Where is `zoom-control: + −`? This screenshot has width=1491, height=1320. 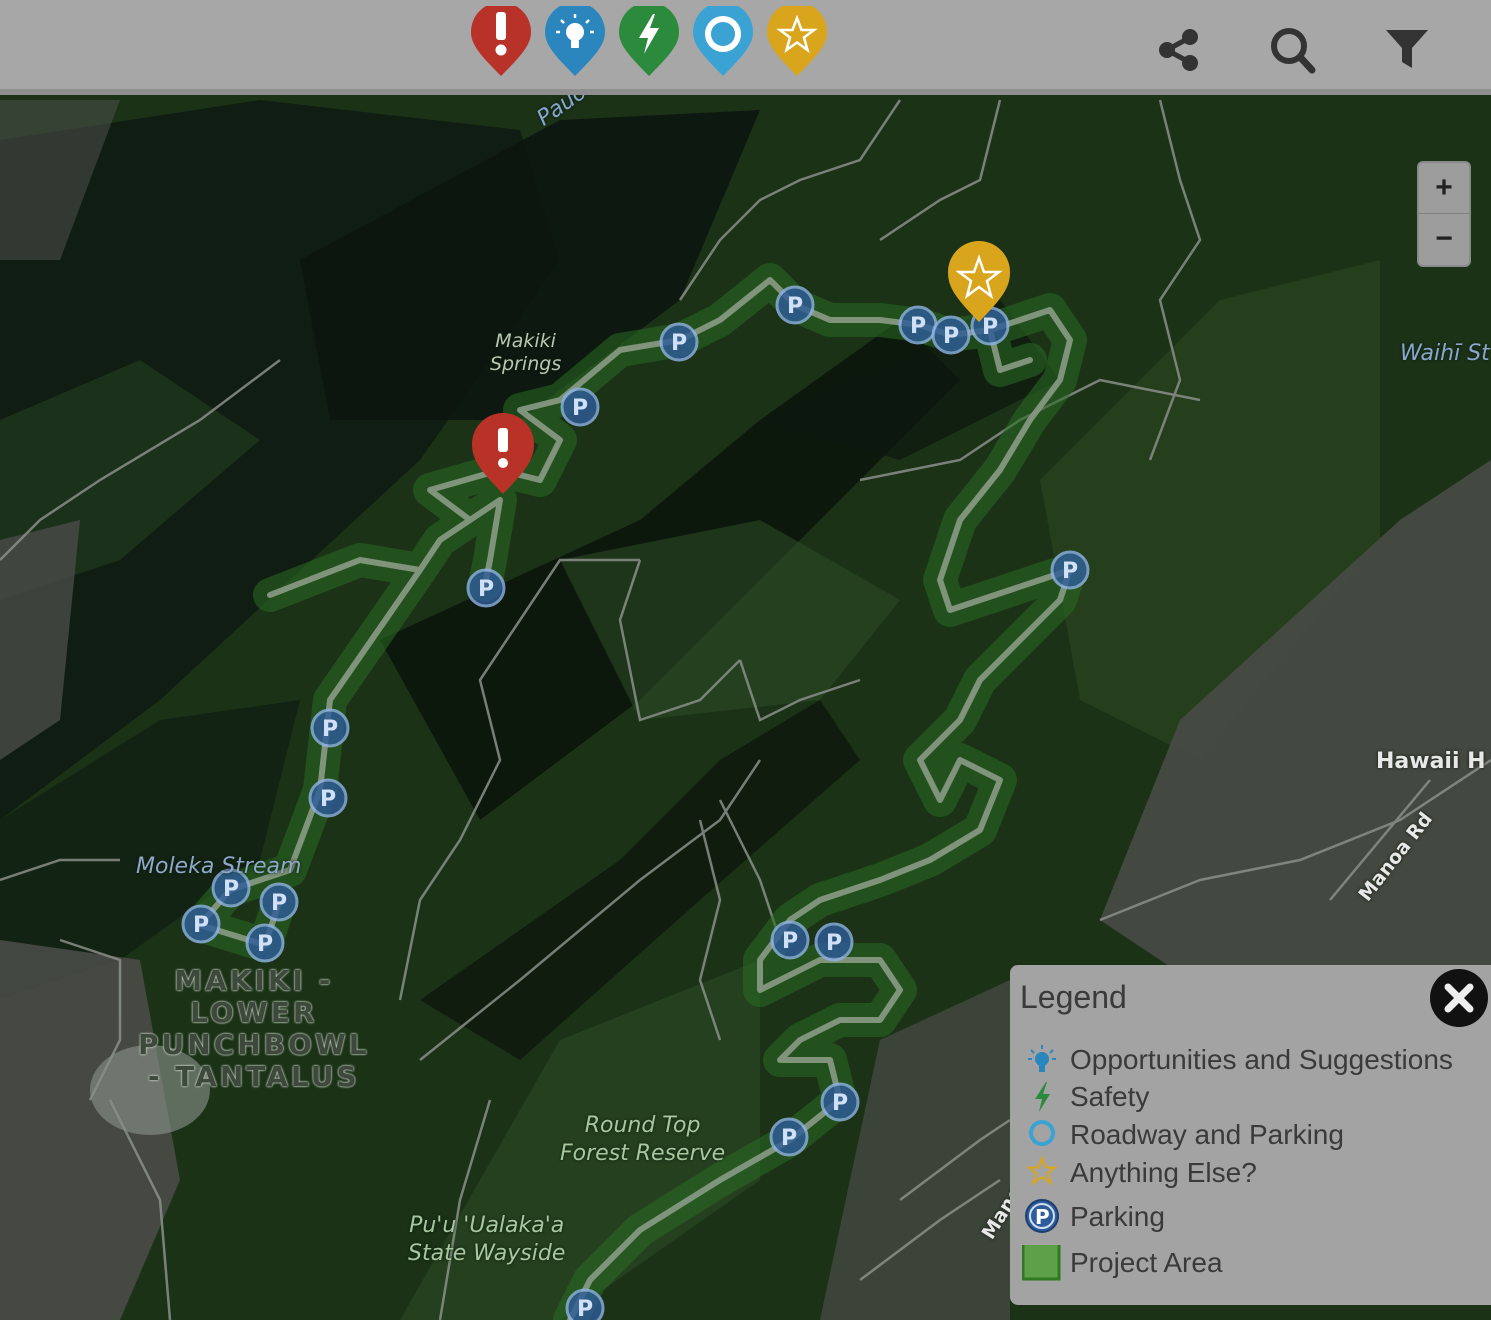 zoom-control: + − is located at coordinates (1444, 214).